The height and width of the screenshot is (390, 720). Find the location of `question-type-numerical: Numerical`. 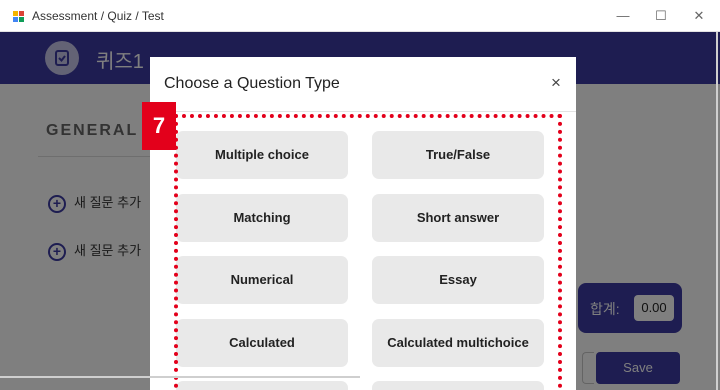

question-type-numerical: Numerical is located at coordinates (262, 280).